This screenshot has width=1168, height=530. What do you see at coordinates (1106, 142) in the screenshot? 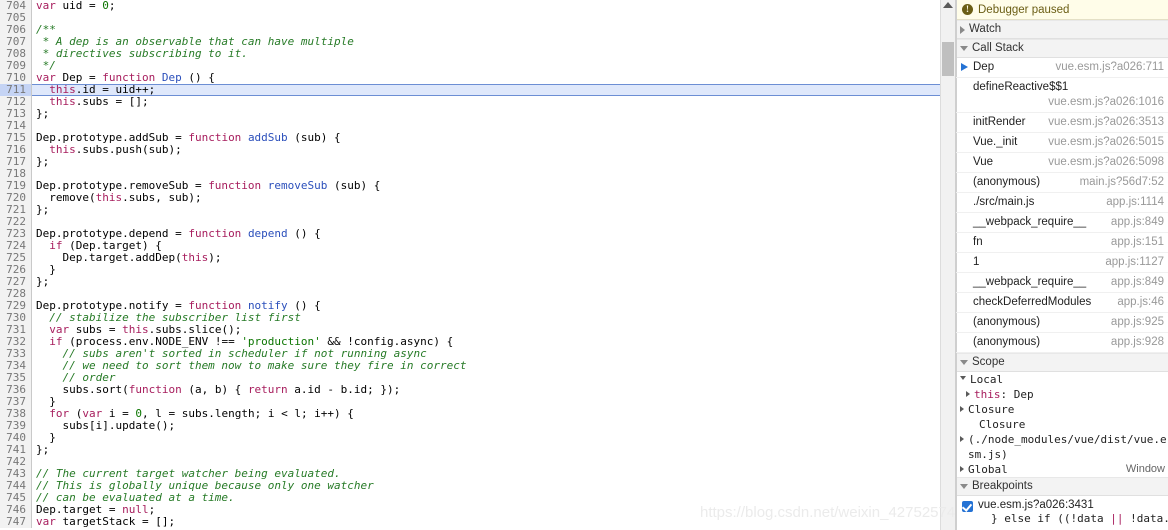
I see `frame-source-location: vue.esm.js?a026:5015` at bounding box center [1106, 142].